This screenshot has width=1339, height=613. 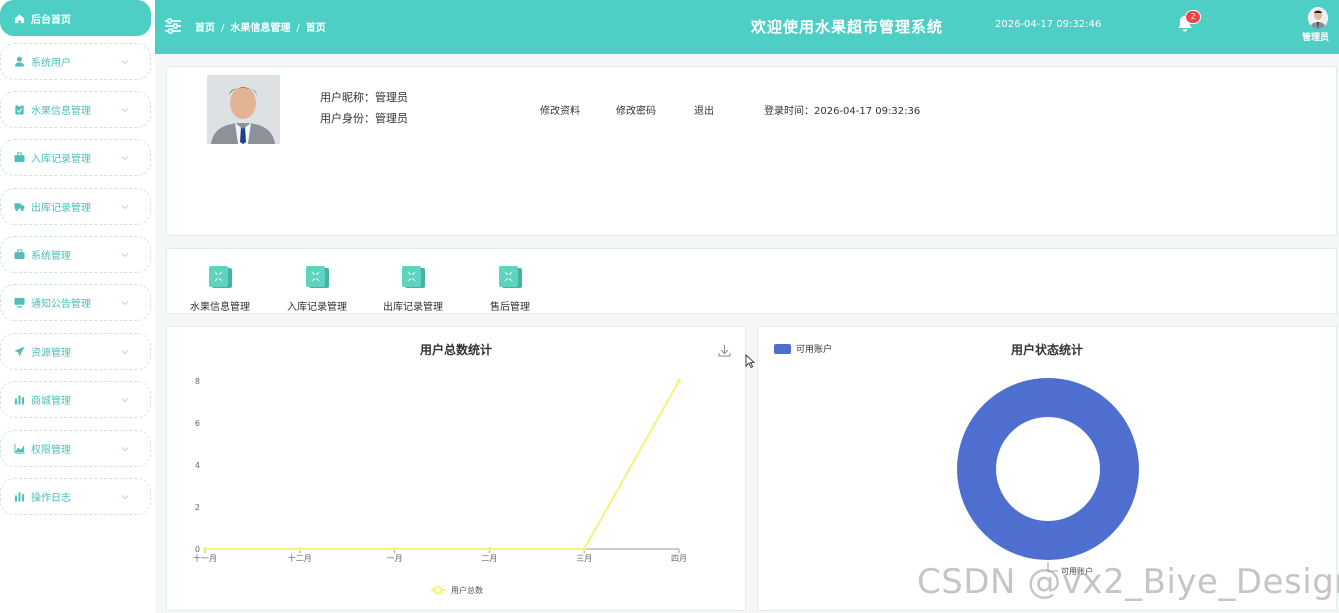 What do you see at coordinates (61, 159) in the screenshot?
I see `sidebar-item-label: 入库记录管理` at bounding box center [61, 159].